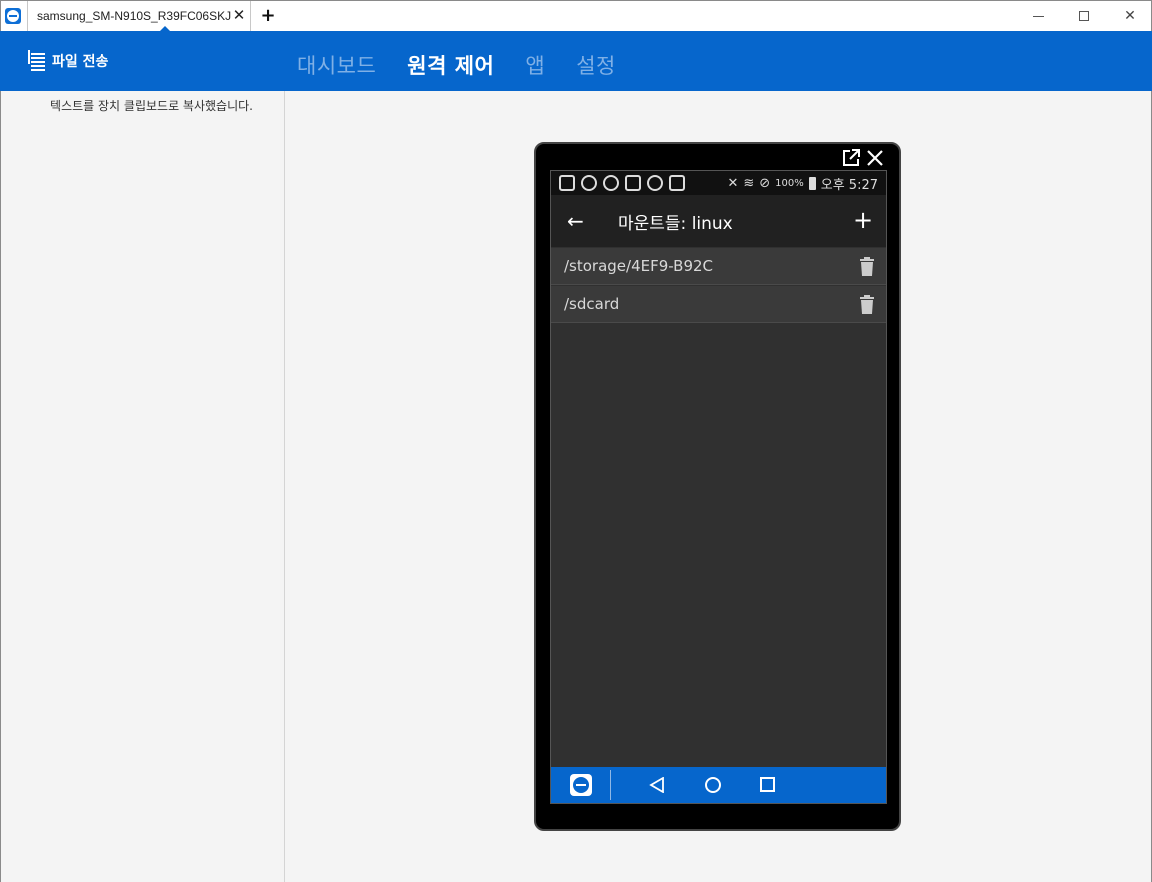  Describe the element at coordinates (765, 183) in the screenshot. I see `block-icon: ⊘` at that location.